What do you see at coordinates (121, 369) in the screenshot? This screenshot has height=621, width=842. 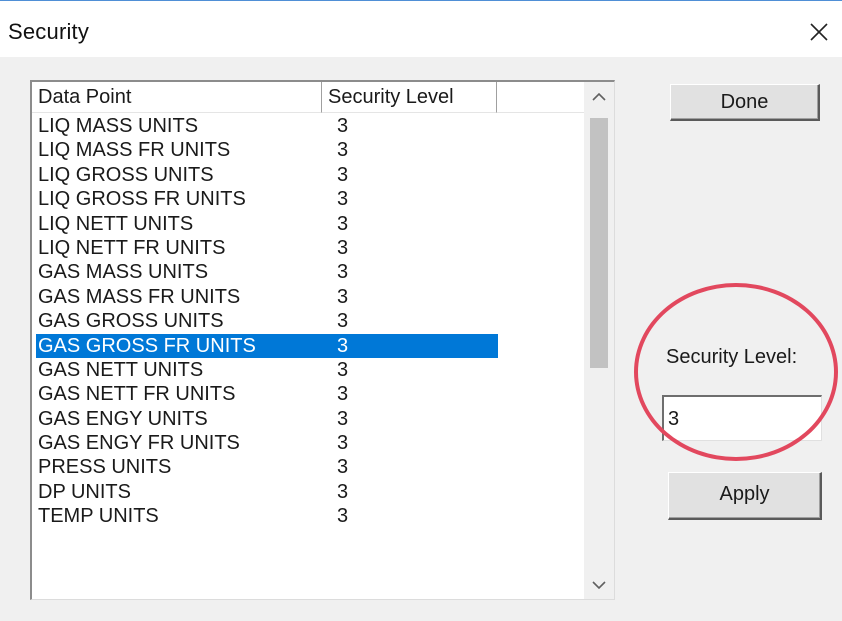 I see `data-point-cell: GAS NETT UNITS` at bounding box center [121, 369].